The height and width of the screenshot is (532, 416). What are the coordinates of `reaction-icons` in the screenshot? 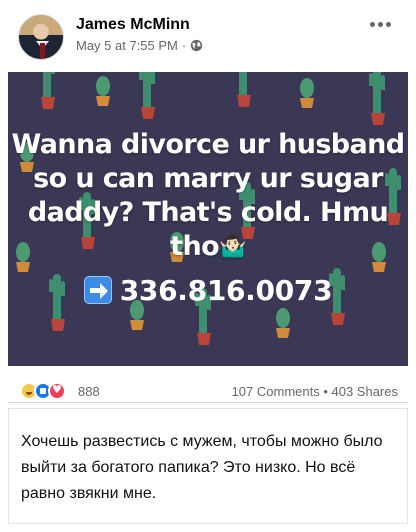 It's located at (43, 391).